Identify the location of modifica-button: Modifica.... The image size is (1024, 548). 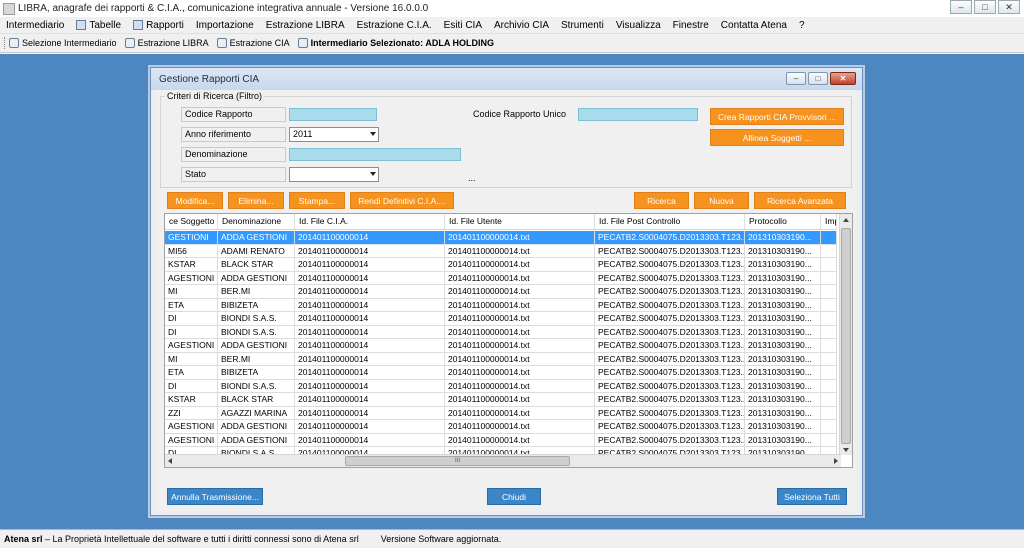
(195, 200).